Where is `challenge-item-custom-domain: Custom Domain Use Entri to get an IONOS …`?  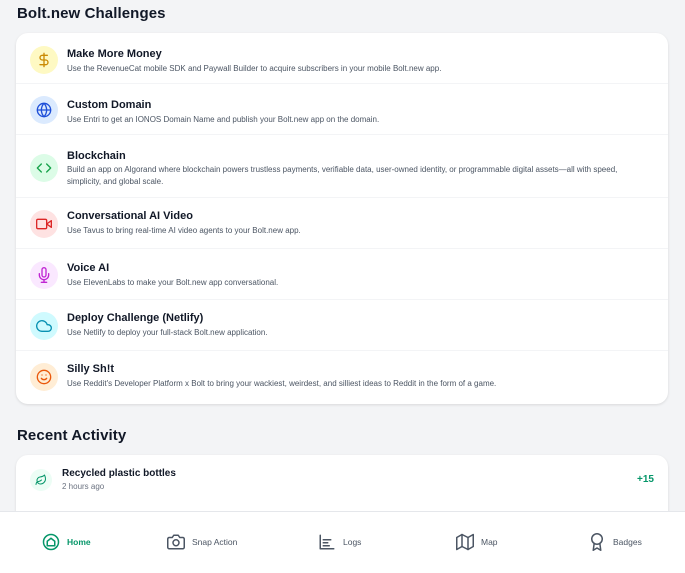
challenge-item-custom-domain: Custom Domain Use Entri to get an IONOS … is located at coordinates (342, 109).